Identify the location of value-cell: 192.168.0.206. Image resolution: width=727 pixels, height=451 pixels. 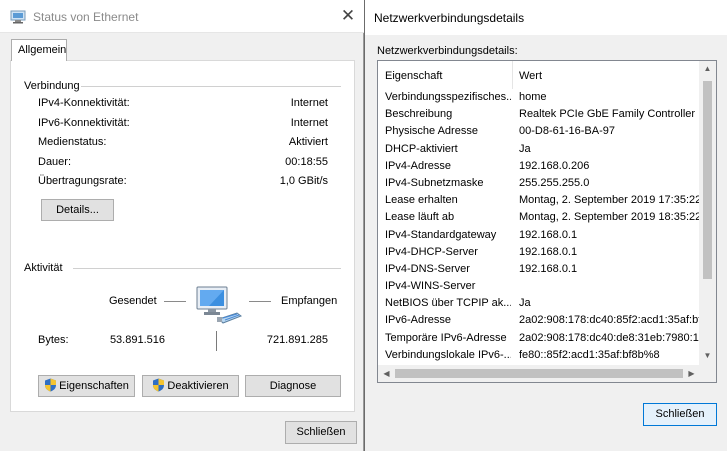
(554, 165).